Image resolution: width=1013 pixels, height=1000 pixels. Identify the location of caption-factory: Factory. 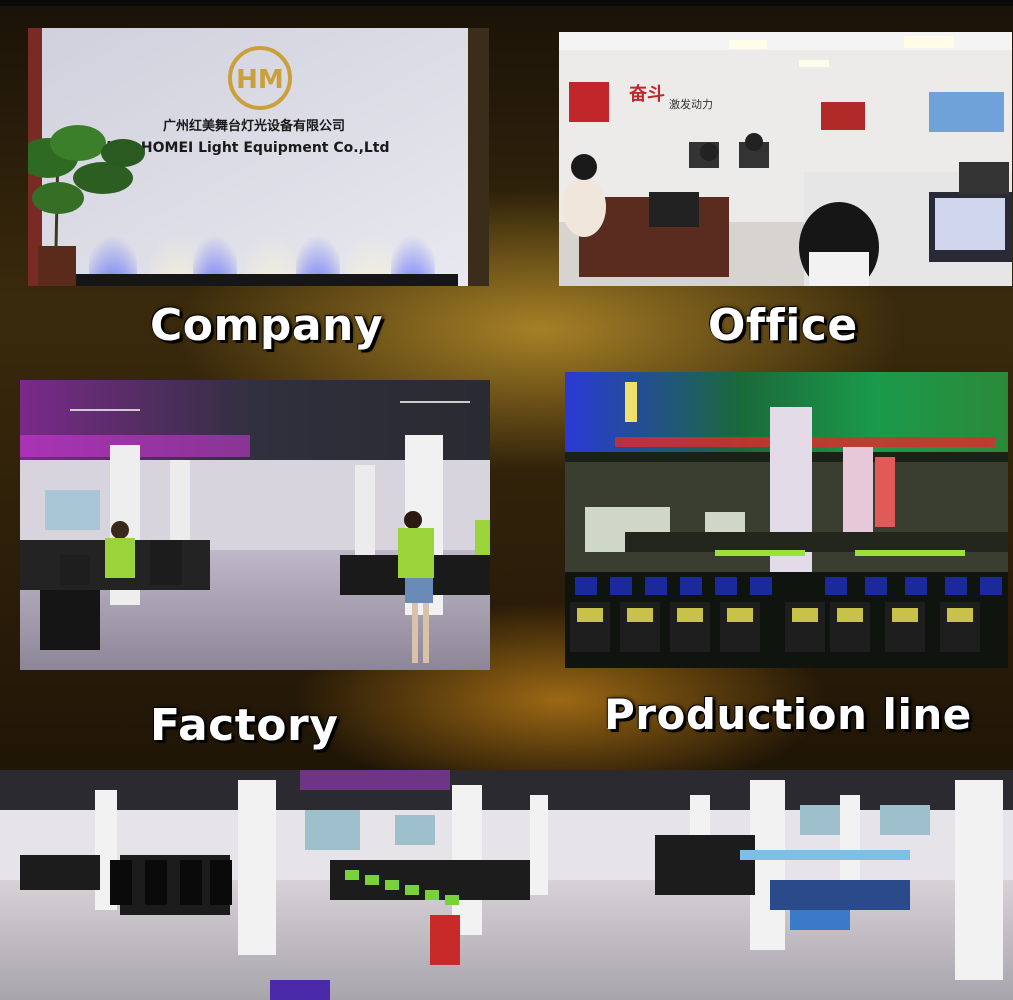
(244, 725).